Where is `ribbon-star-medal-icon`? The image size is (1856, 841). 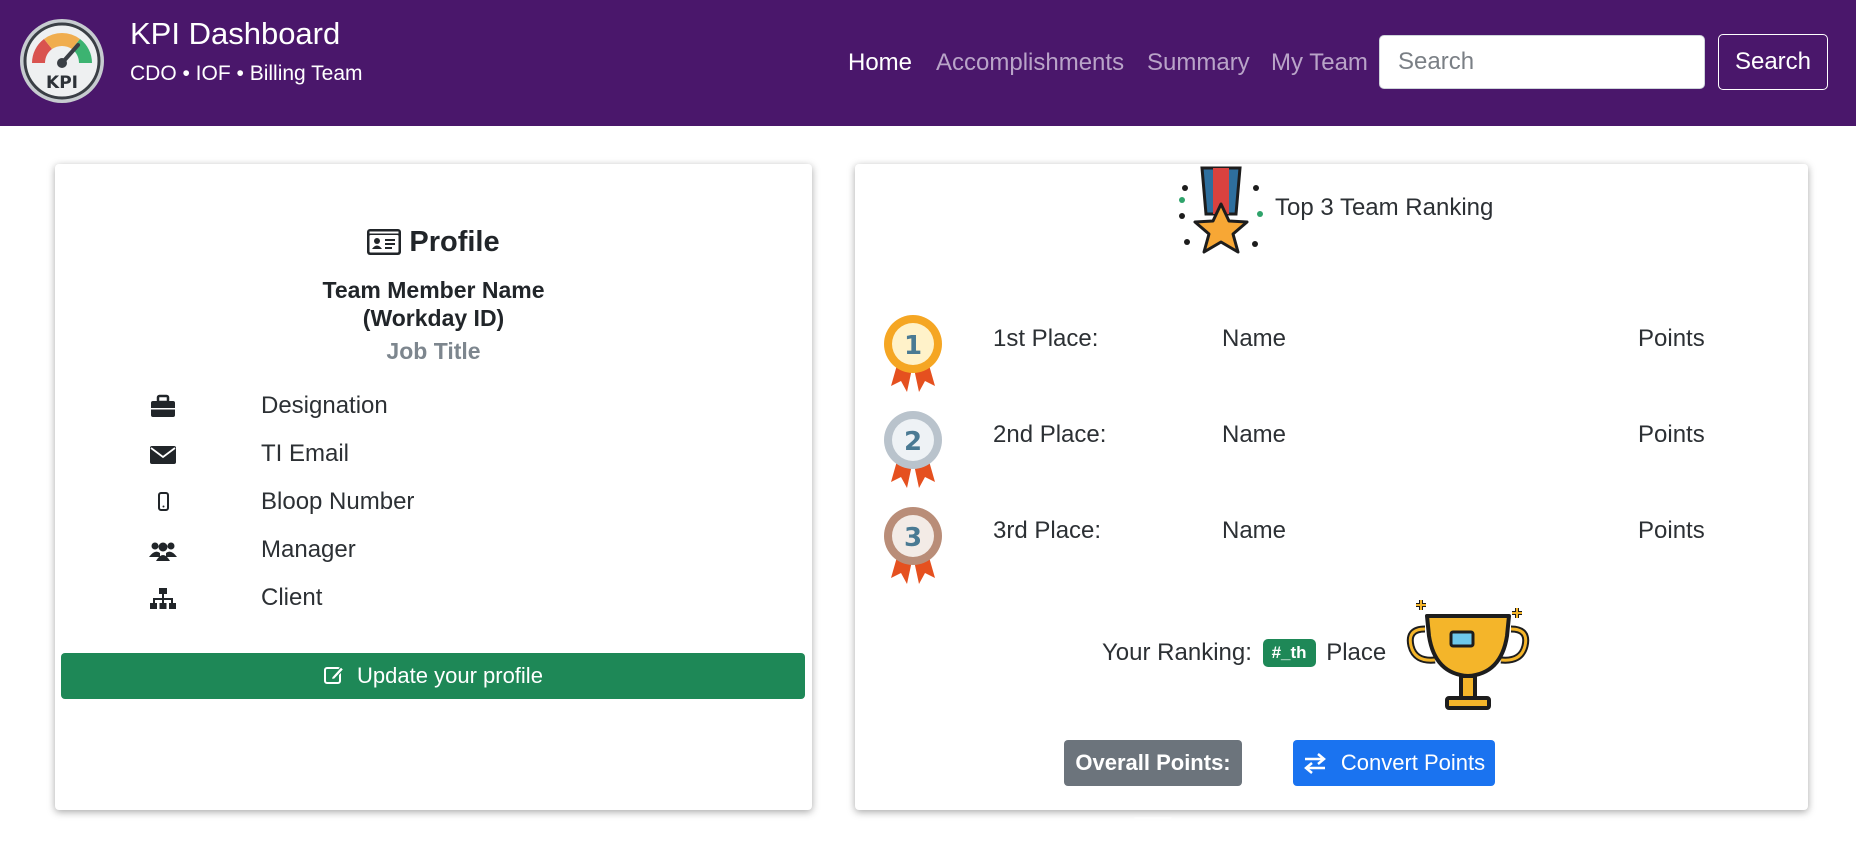 ribbon-star-medal-icon is located at coordinates (1221, 210).